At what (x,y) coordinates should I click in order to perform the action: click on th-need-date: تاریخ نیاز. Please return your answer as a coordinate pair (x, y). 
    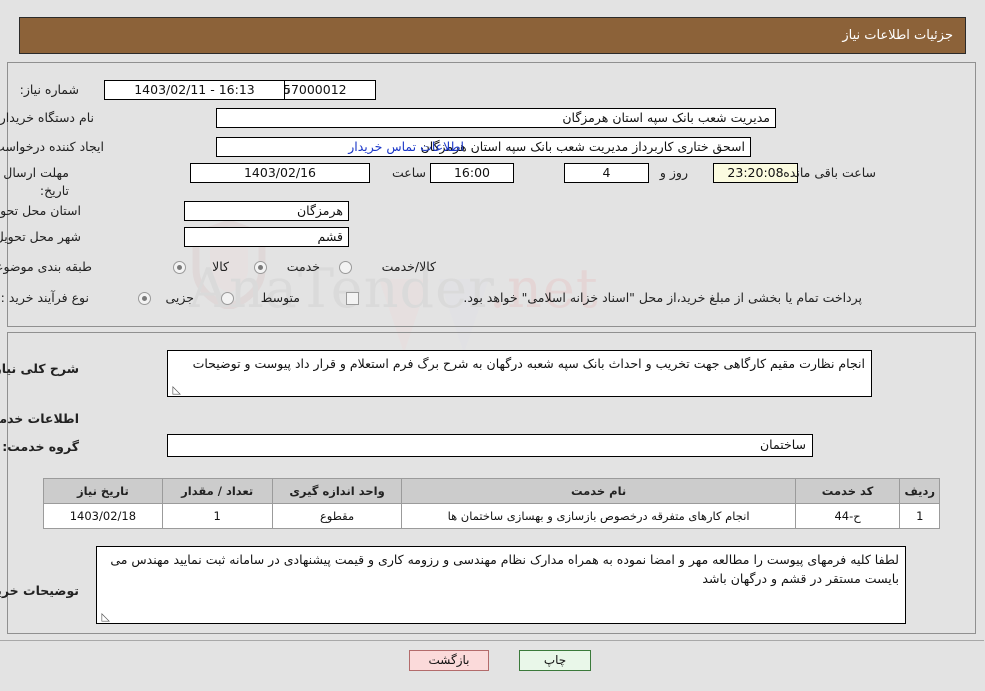
    Looking at the image, I should click on (104, 491).